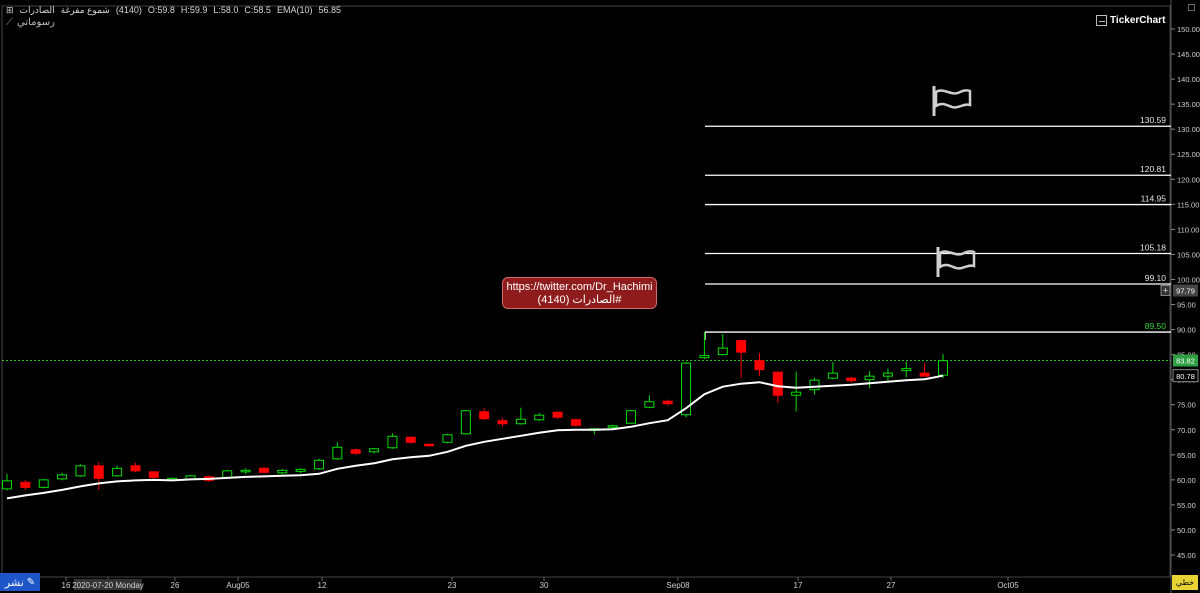  What do you see at coordinates (66, 585) in the screenshot?
I see `x-tick-label: 16` at bounding box center [66, 585].